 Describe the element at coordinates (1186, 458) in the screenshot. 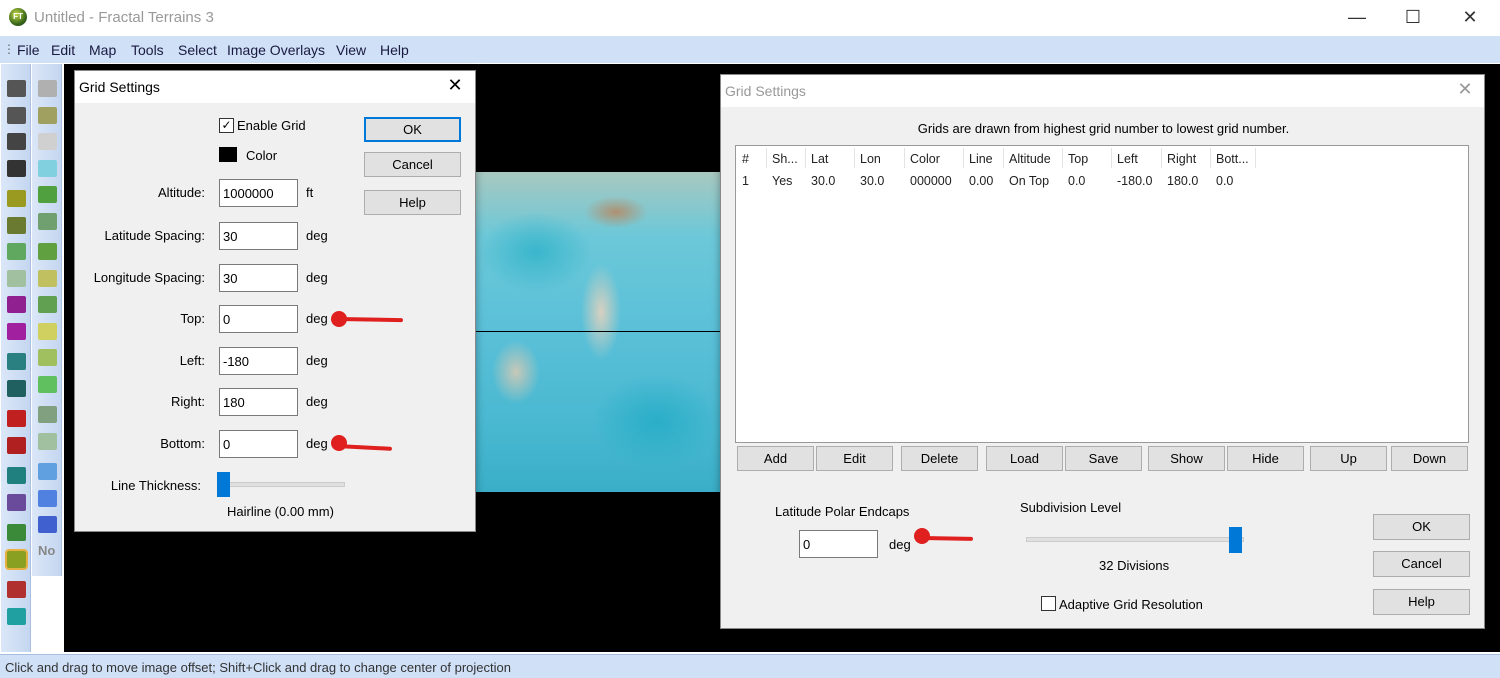

I see `show-button: Show` at that location.